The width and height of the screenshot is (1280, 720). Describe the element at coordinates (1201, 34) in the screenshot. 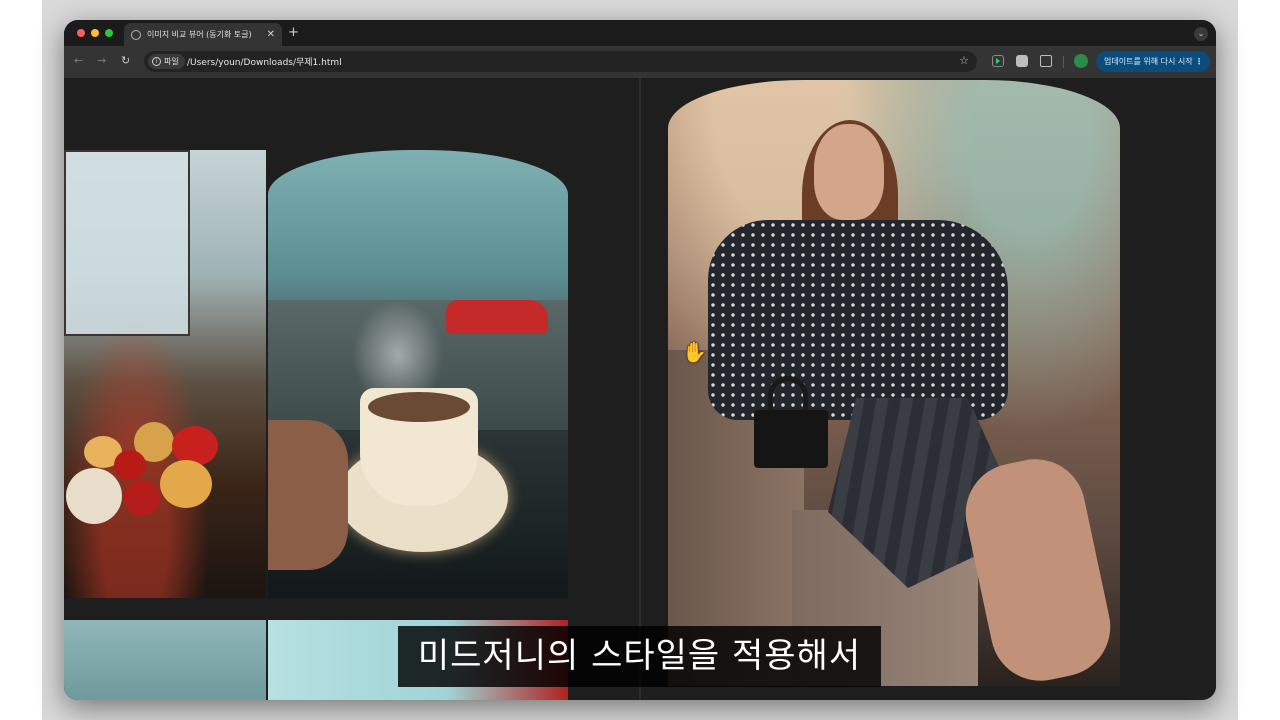

I see `tab-search-chevron-icon: ⌄` at that location.